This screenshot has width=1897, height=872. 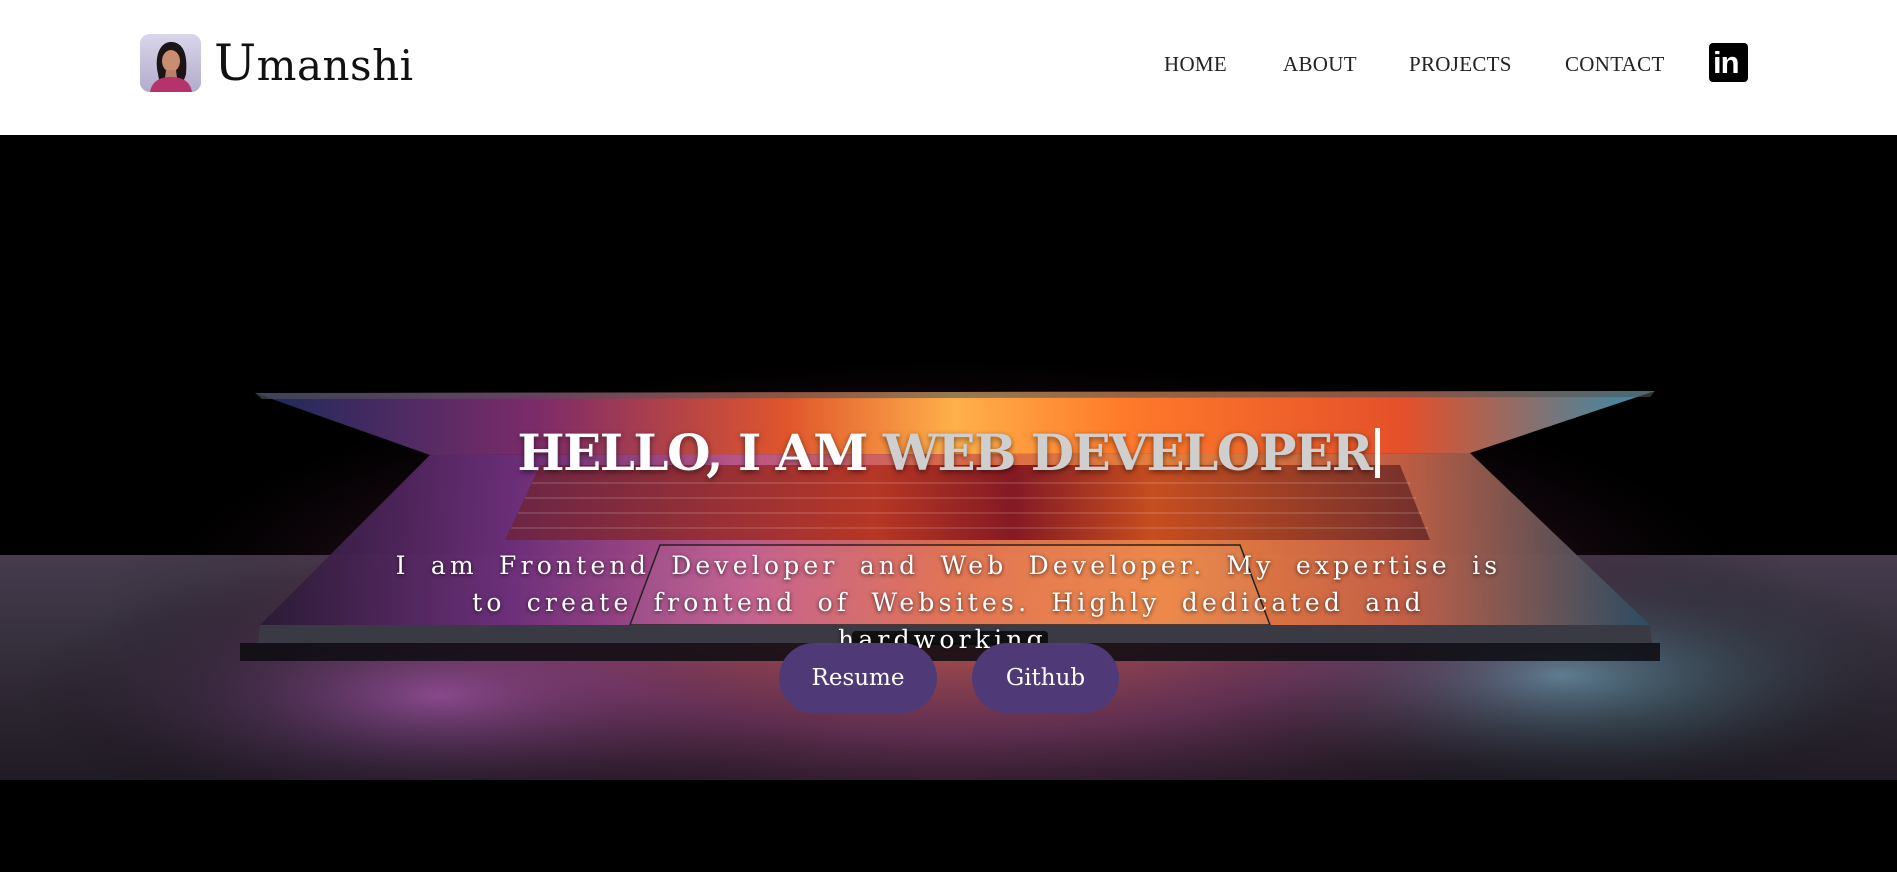 I want to click on nav-contact: CONTACT, so click(x=1615, y=64).